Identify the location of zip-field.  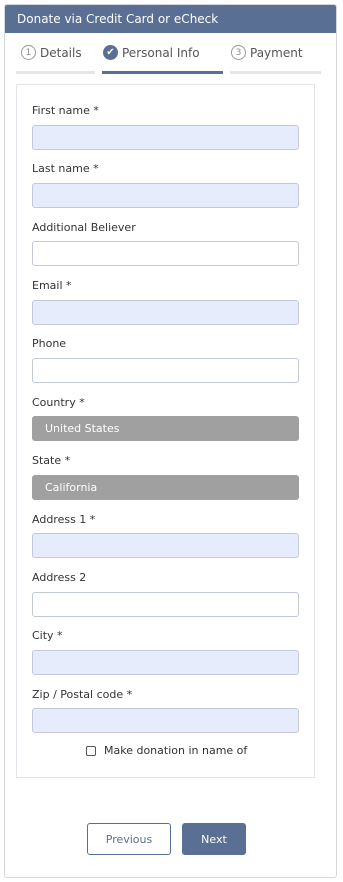
(165, 720).